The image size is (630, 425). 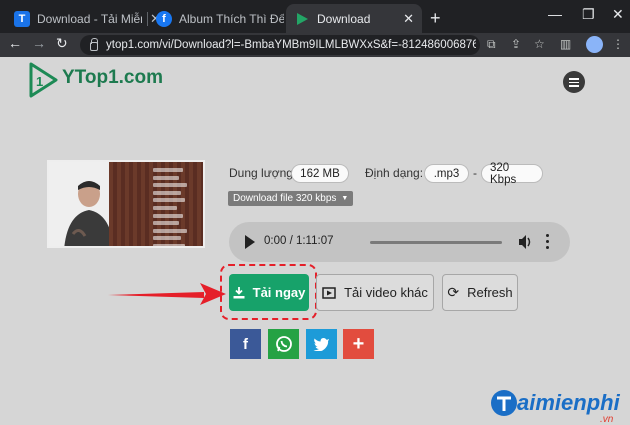 I want to click on share-whatsapp-button, so click(x=283, y=344).